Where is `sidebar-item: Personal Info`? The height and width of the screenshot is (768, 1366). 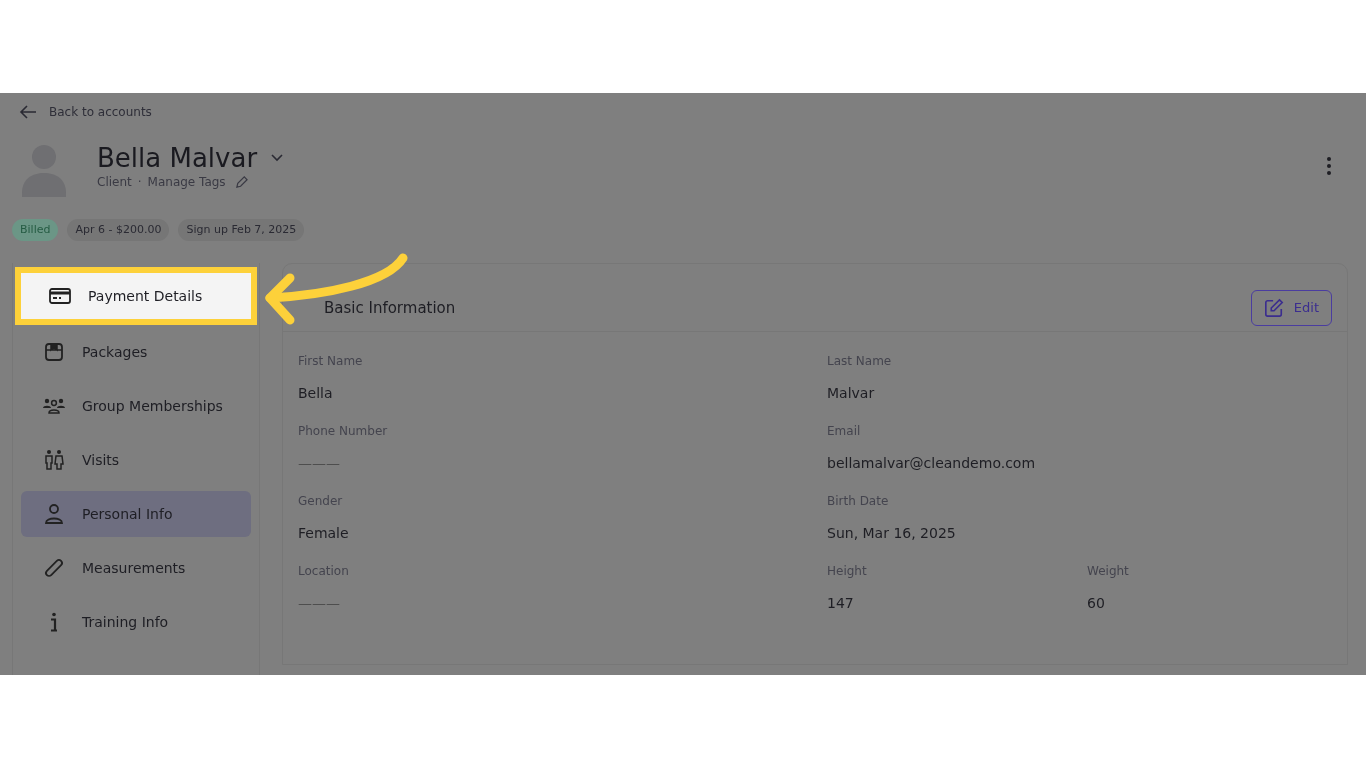
sidebar-item: Personal Info is located at coordinates (136, 514).